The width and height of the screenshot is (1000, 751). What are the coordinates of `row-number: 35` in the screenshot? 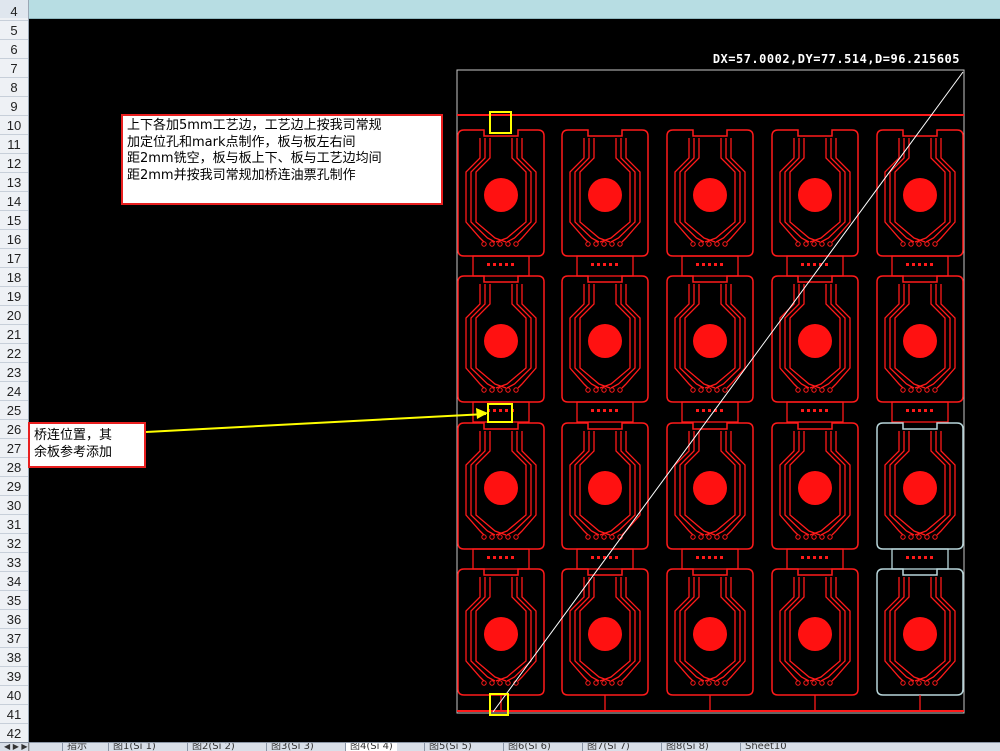 It's located at (14, 600).